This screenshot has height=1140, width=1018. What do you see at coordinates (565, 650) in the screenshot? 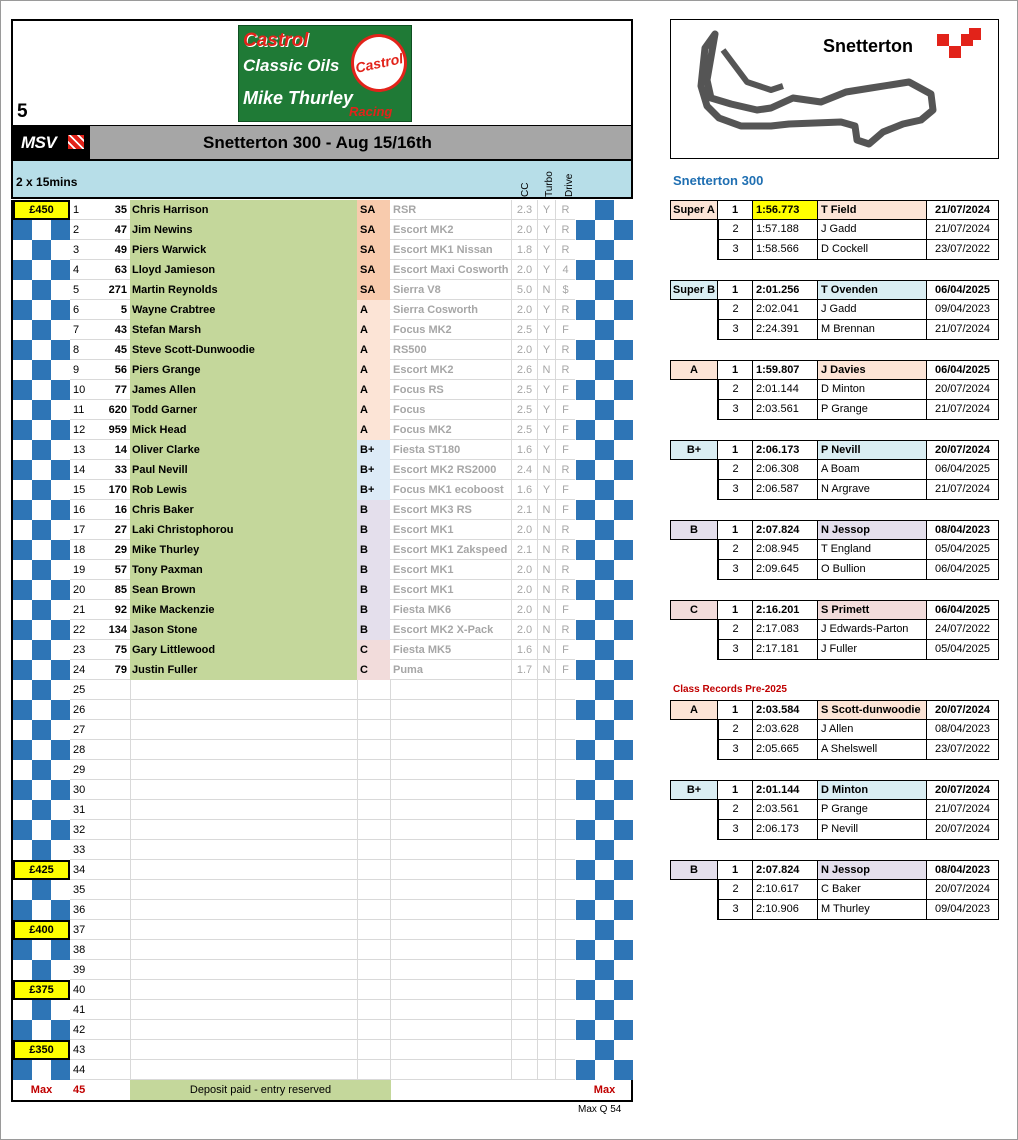
I see `drive-type: F` at bounding box center [565, 650].